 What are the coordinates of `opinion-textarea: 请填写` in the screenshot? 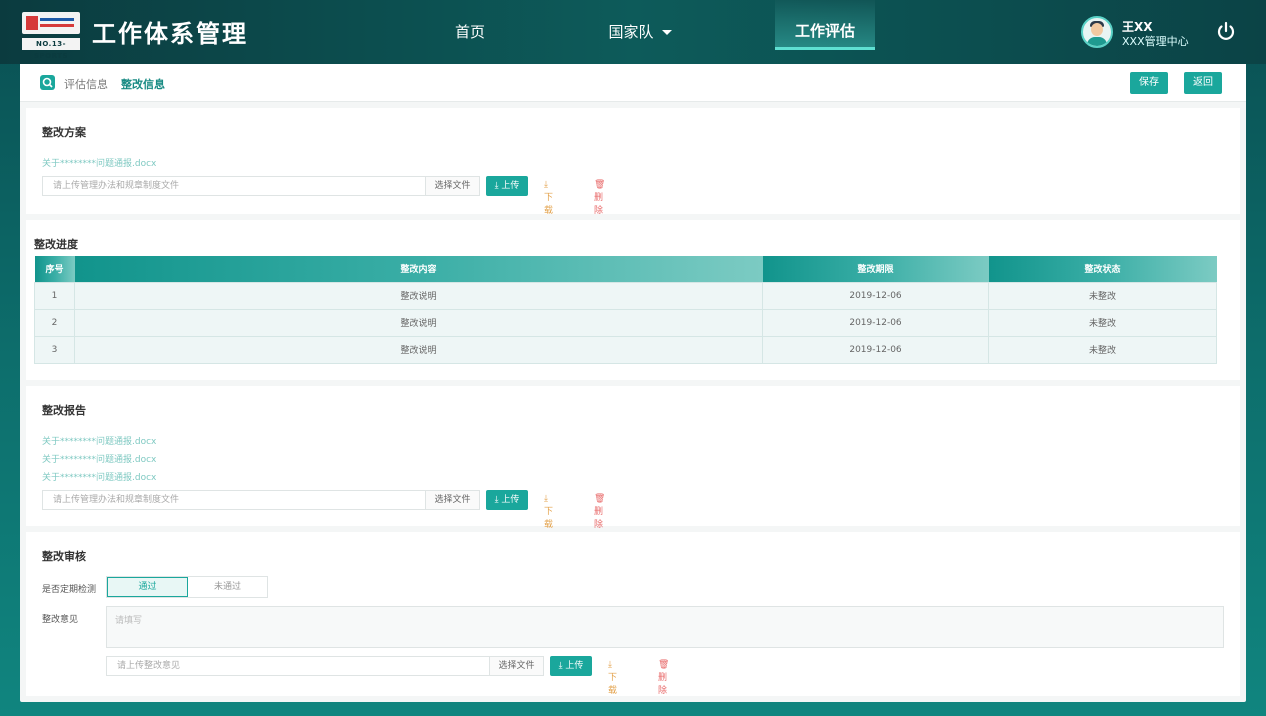 It's located at (665, 627).